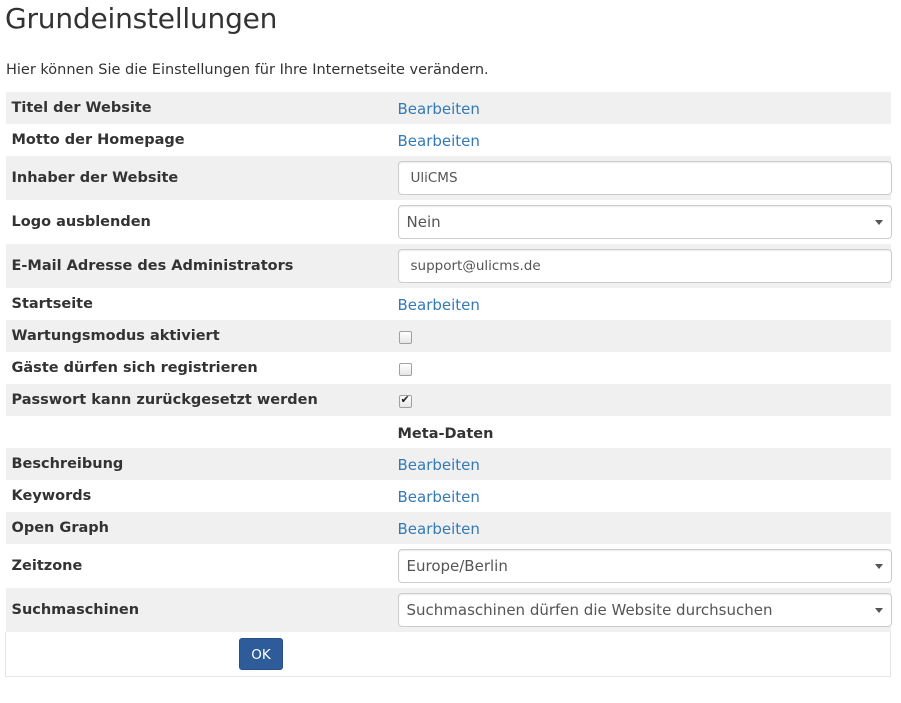  What do you see at coordinates (197, 108) in the screenshot?
I see `site-title-label: Titel der Website` at bounding box center [197, 108].